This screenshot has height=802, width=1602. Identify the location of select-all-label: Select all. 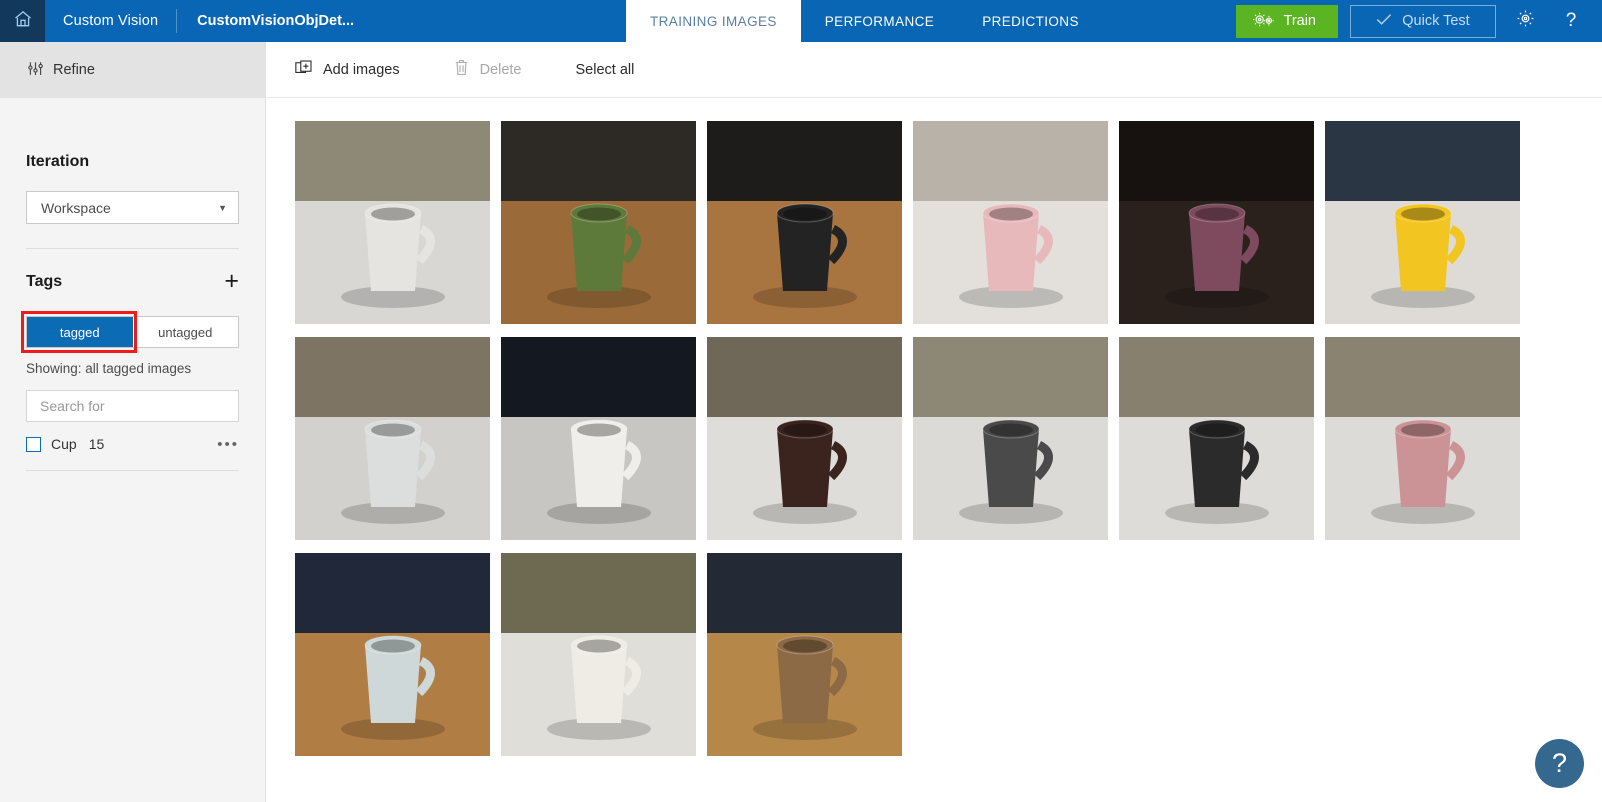
(605, 69).